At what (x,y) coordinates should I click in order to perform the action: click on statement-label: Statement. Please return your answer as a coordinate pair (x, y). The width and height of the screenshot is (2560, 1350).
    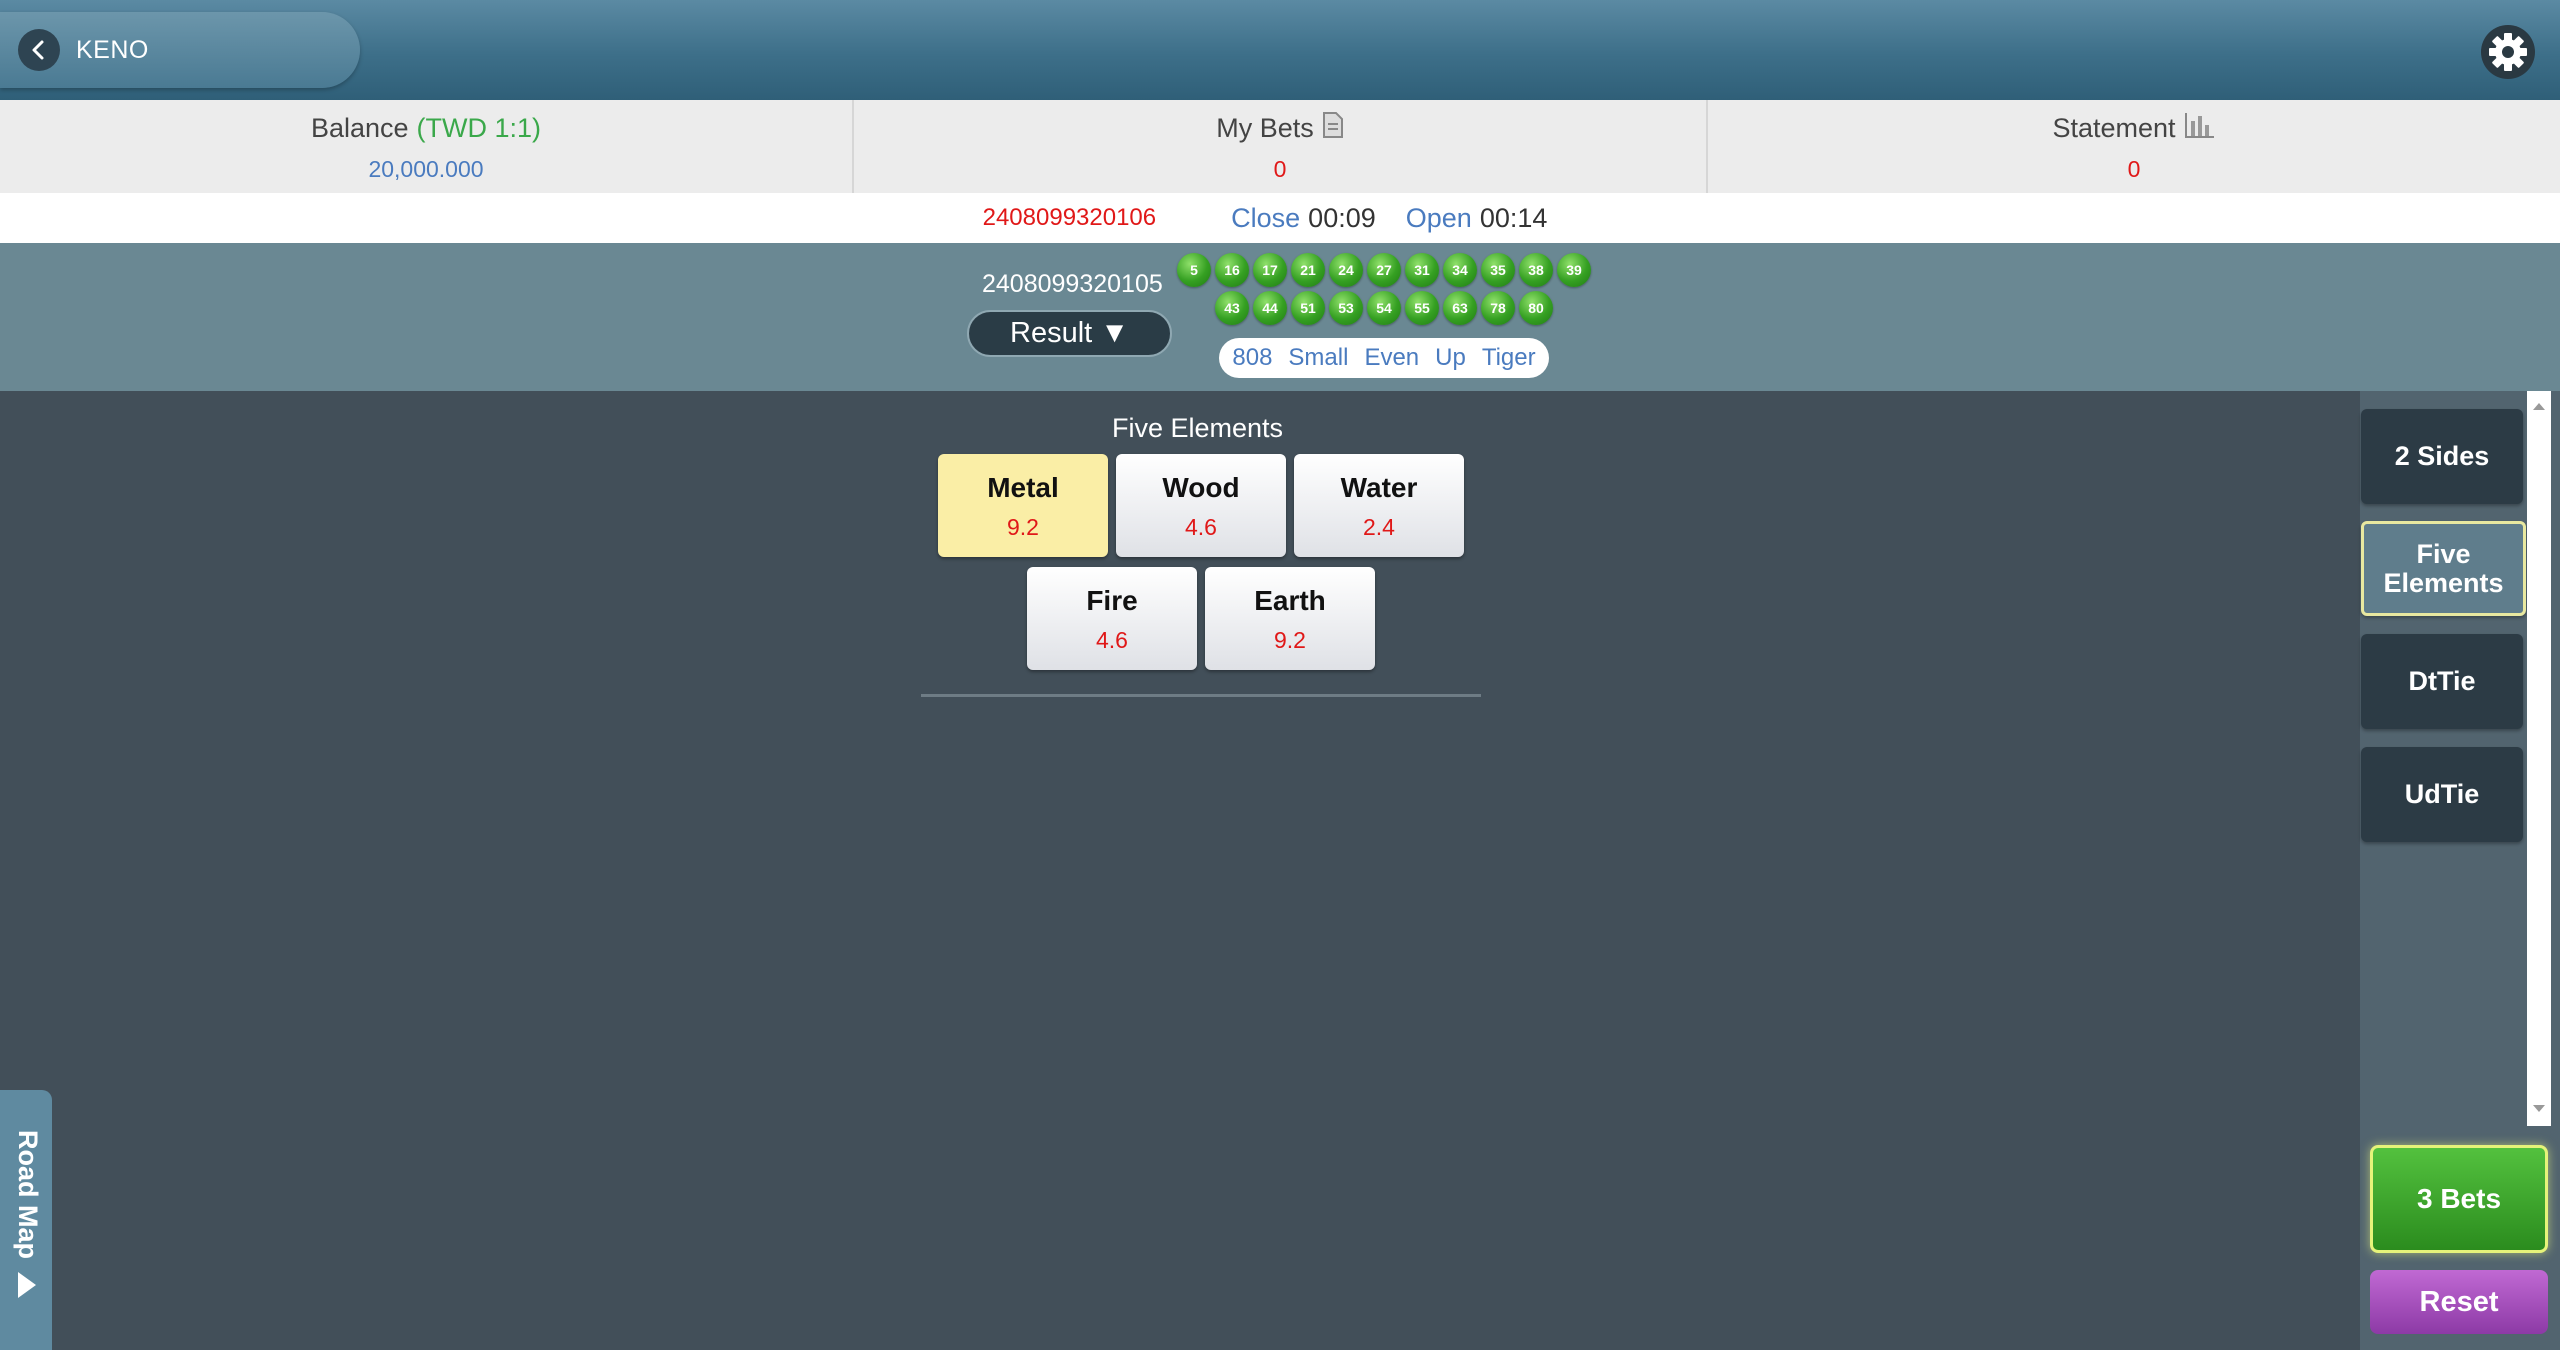
    Looking at the image, I should click on (2114, 127).